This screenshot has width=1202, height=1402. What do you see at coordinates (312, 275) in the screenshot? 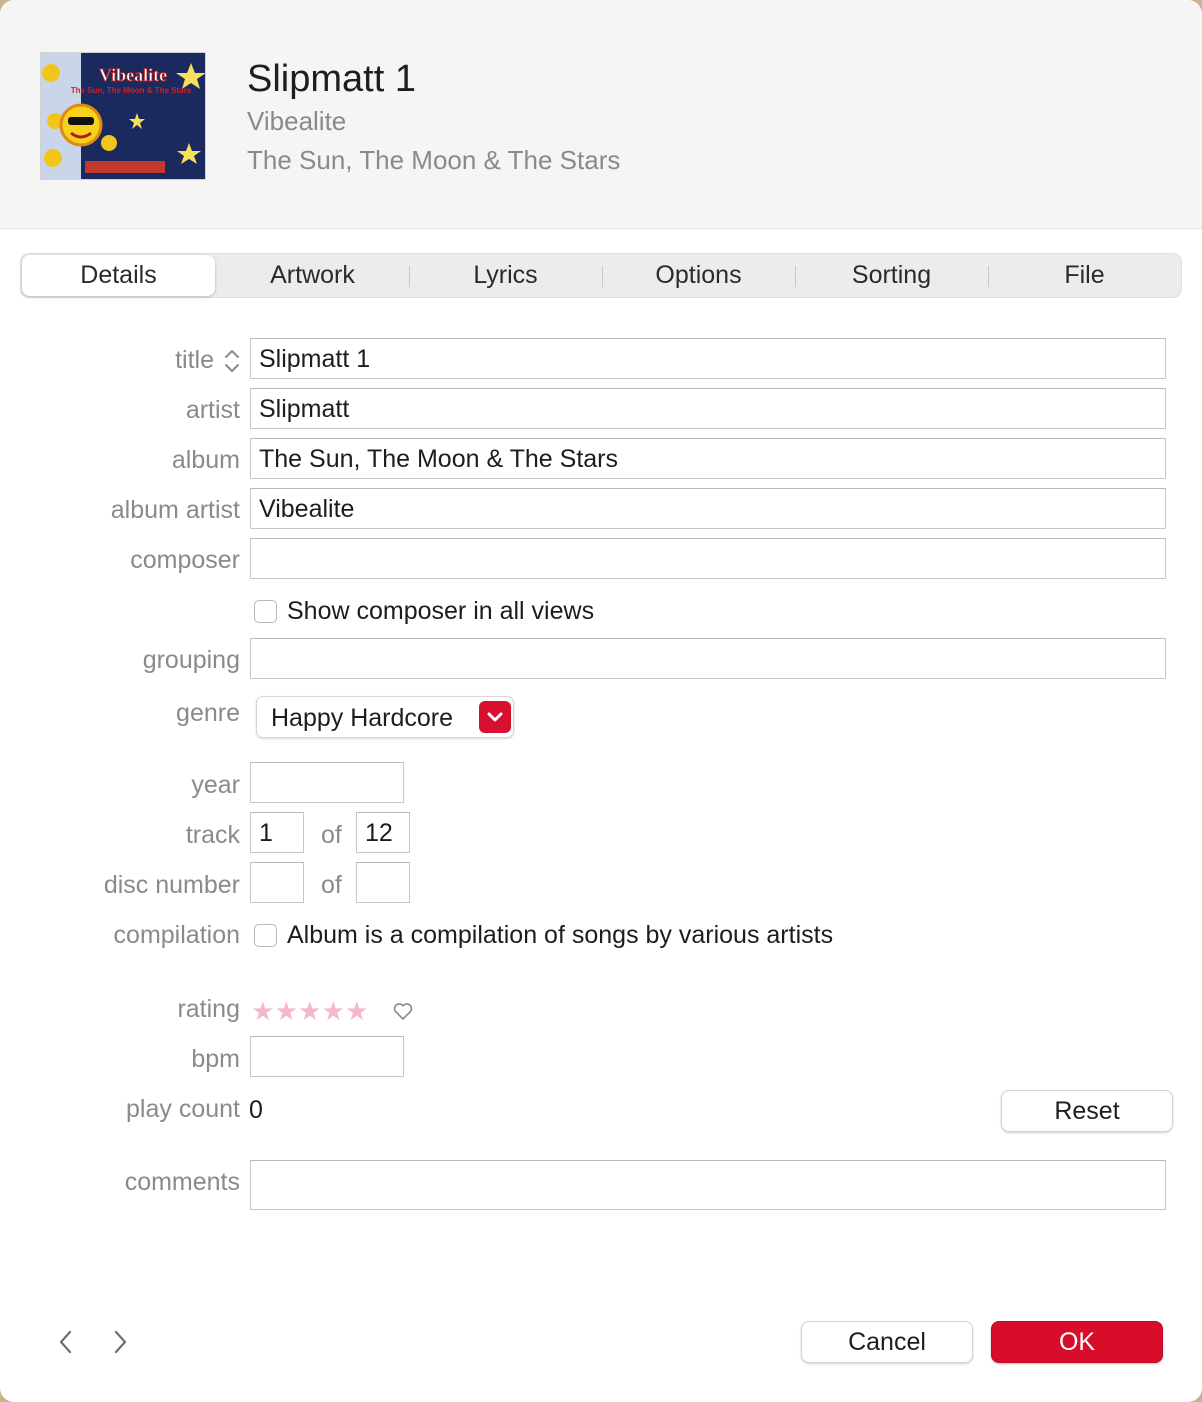
I see `tab-artwork: Artwork` at bounding box center [312, 275].